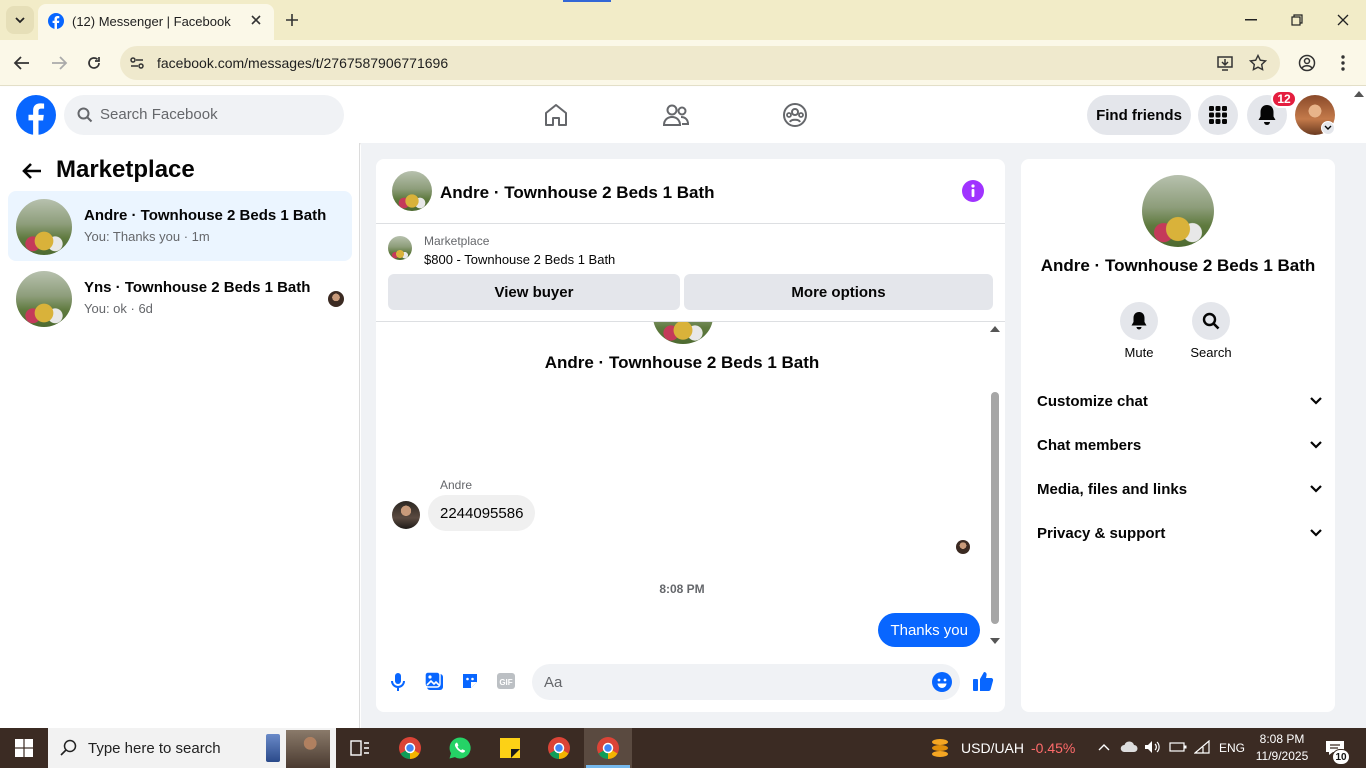 The image size is (1366, 768). What do you see at coordinates (1282, 739) in the screenshot?
I see `clock-time: 8:08 PM` at bounding box center [1282, 739].